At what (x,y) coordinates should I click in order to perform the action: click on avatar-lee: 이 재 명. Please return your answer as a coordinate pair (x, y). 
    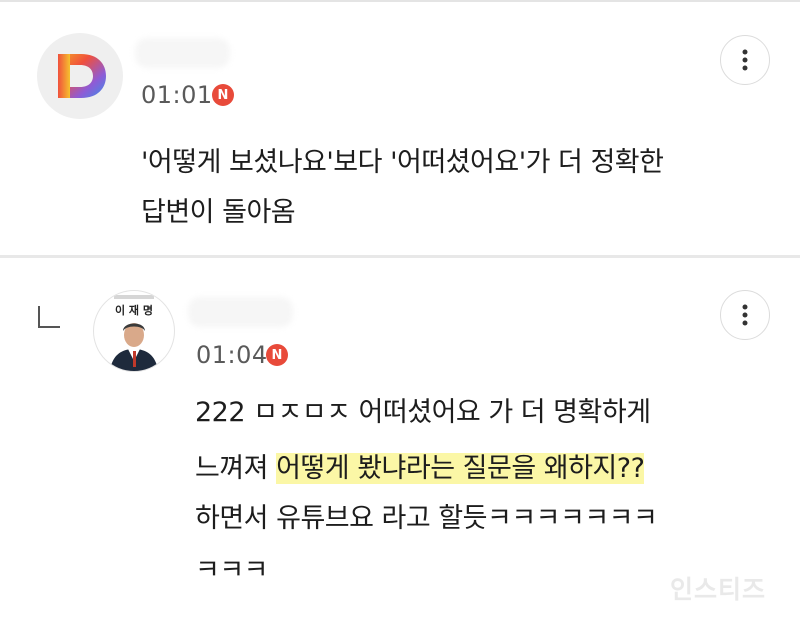
    Looking at the image, I should click on (134, 331).